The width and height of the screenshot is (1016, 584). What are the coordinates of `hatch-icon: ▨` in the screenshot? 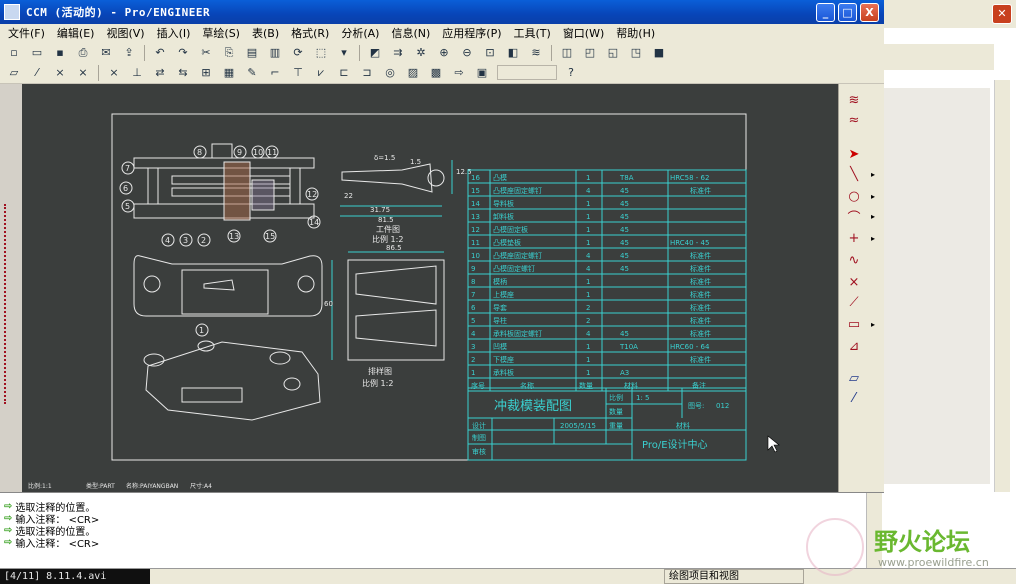 It's located at (413, 73).